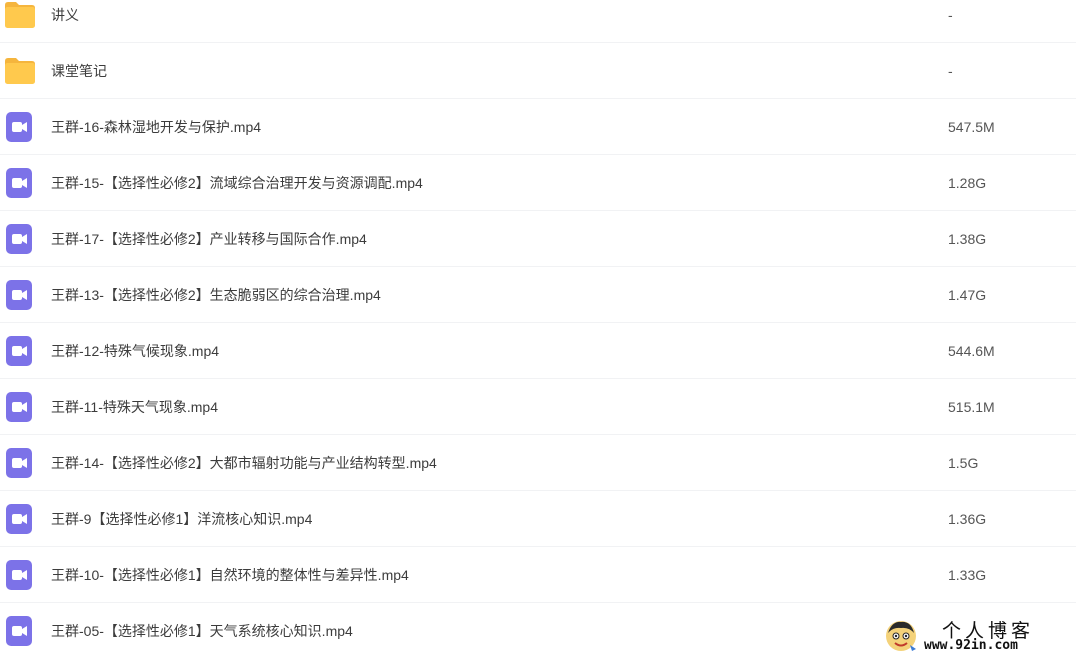 The image size is (1076, 659). I want to click on file-size: 1.28G, so click(967, 183).